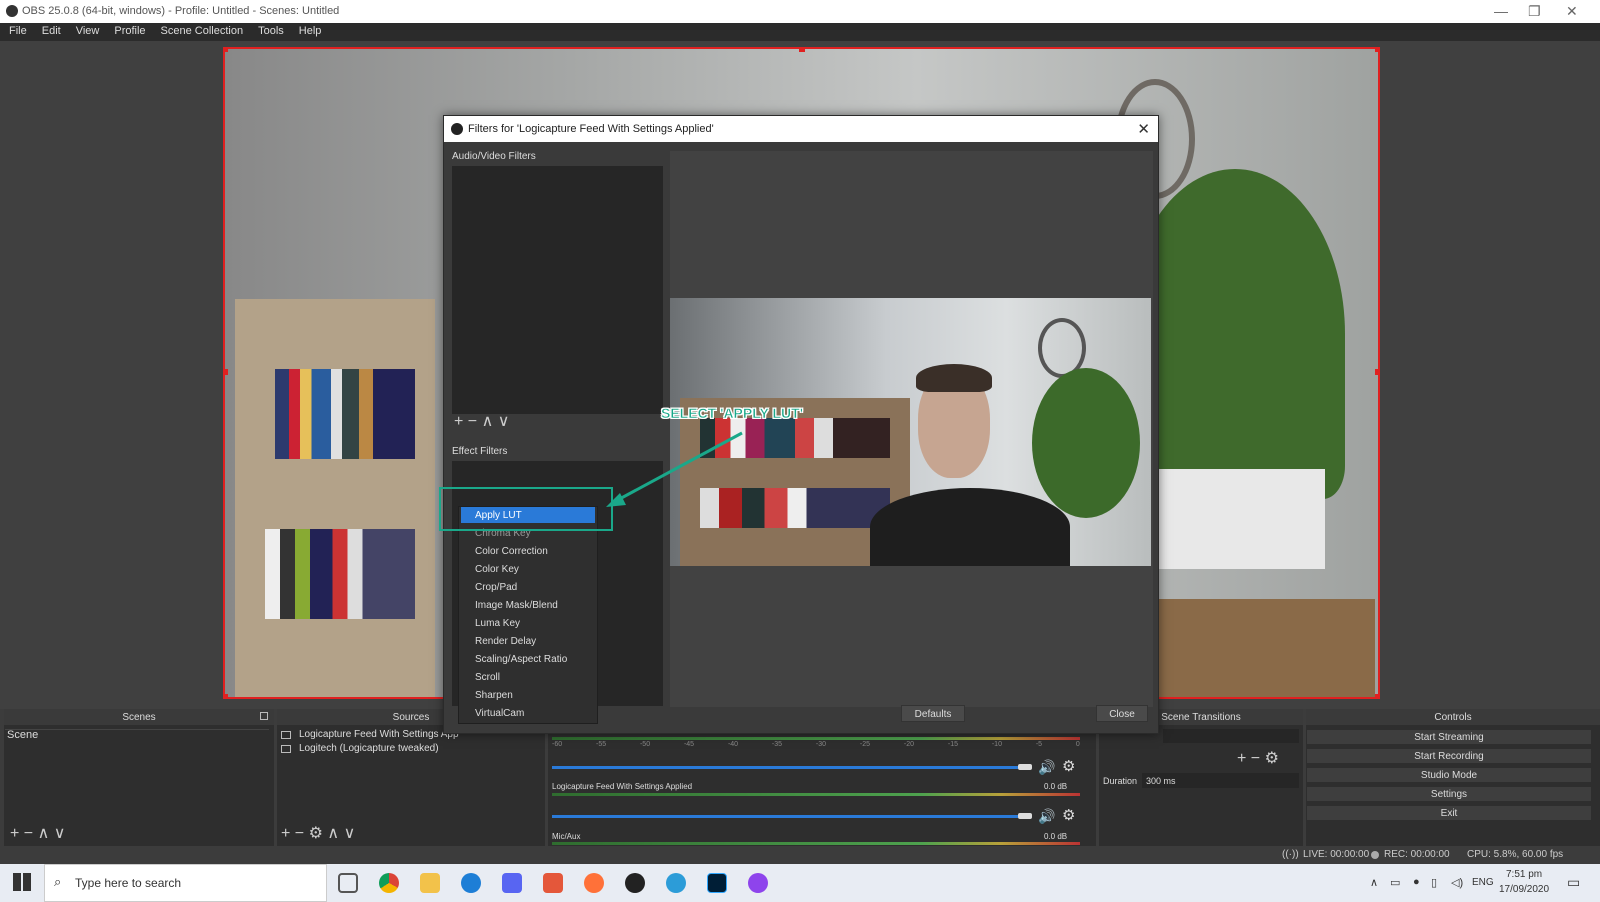  I want to click on menu-item-color-correction: Color Correction, so click(511, 551).